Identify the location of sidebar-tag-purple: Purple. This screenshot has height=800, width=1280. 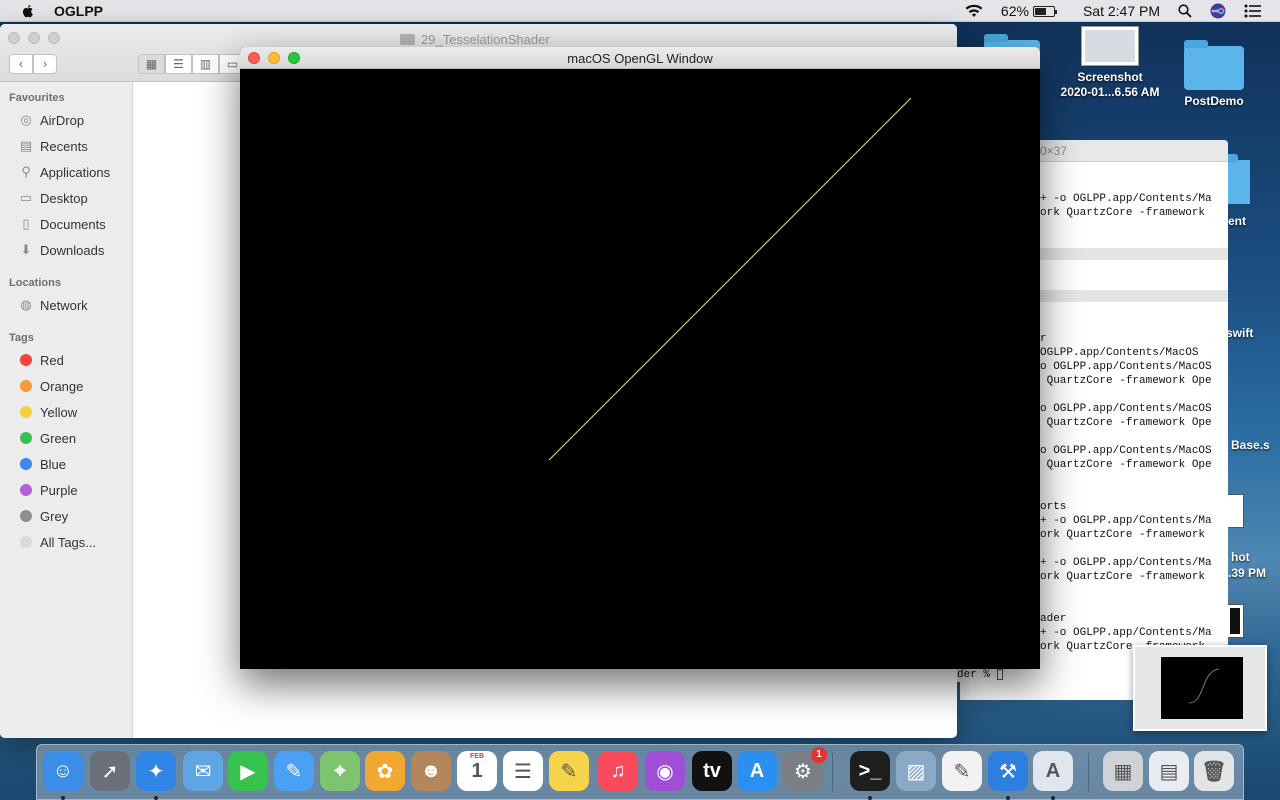
(48, 490).